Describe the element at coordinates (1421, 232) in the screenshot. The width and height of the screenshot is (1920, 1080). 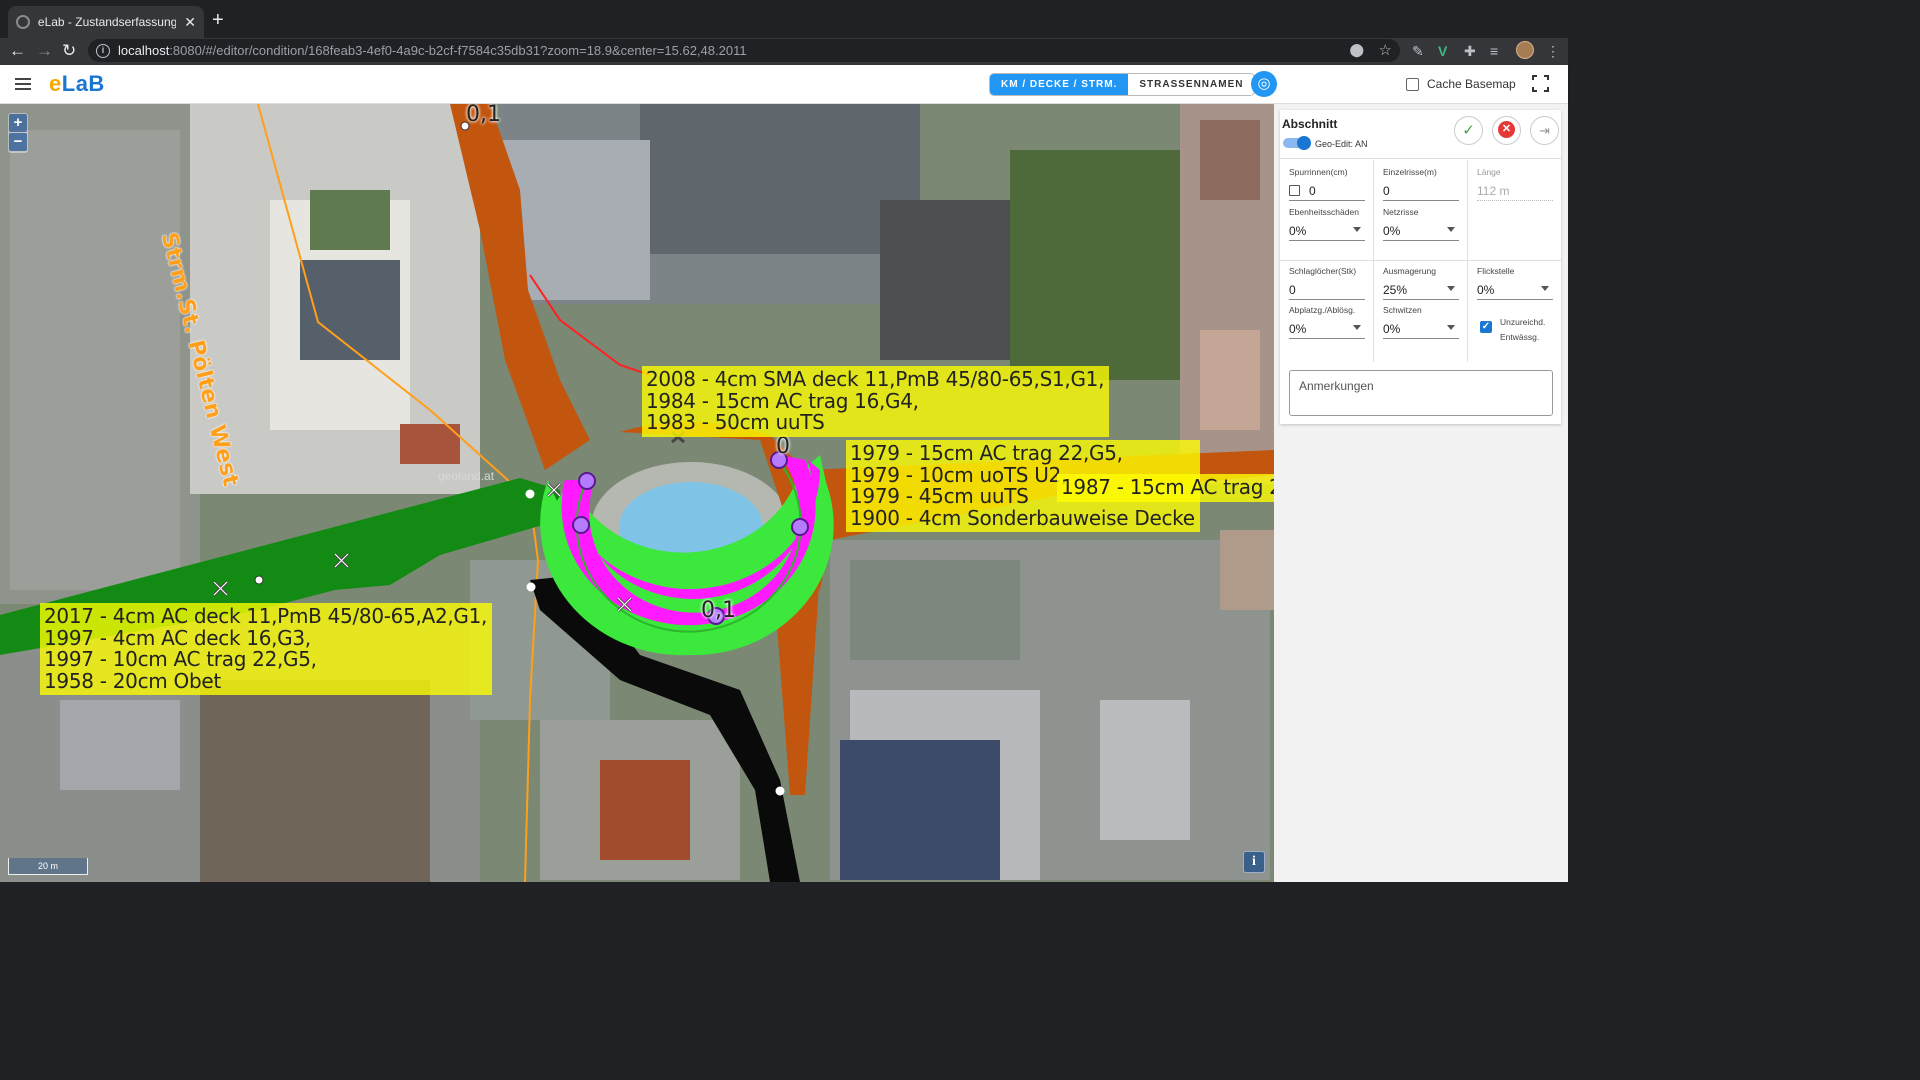
I see `netzrisse-select: 0%` at that location.